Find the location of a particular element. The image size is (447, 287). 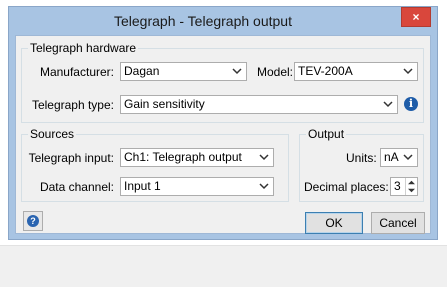

decimal-places-spinner: 3 is located at coordinates (404, 186).